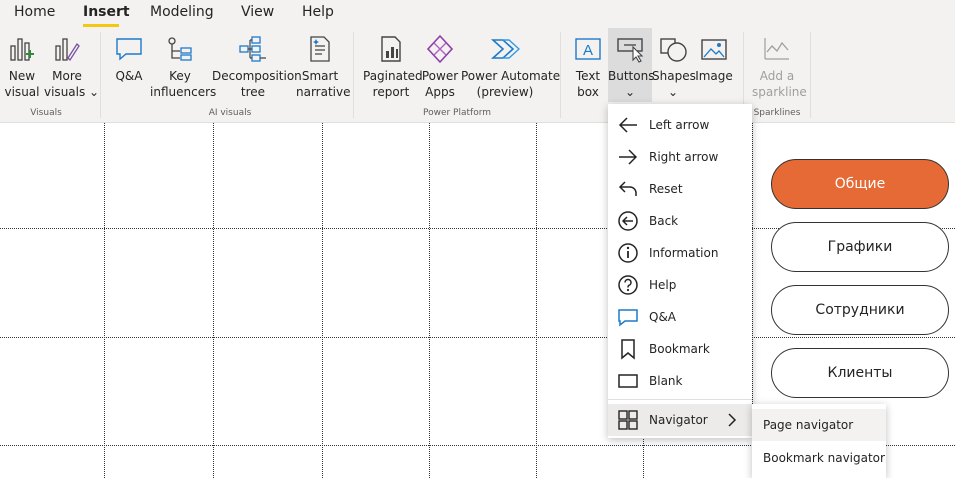 Image resolution: width=955 pixels, height=478 pixels. Describe the element at coordinates (320, 49) in the screenshot. I see `smart-narrative-icon` at that location.